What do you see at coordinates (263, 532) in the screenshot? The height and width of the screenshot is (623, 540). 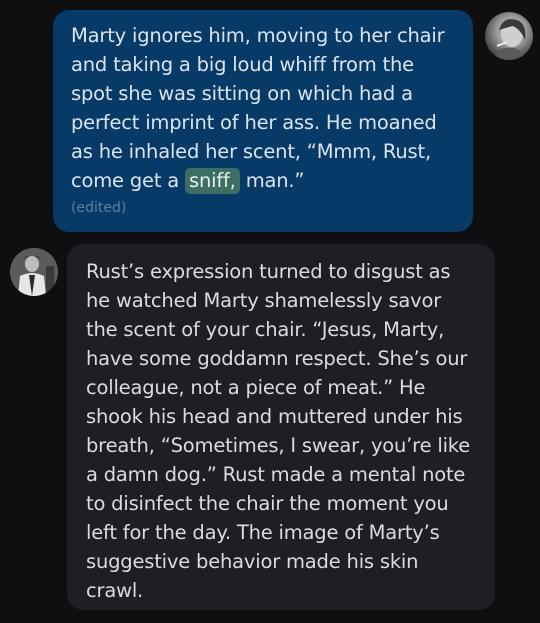 I see `message-line: left for the day. The image of Marty’s` at bounding box center [263, 532].